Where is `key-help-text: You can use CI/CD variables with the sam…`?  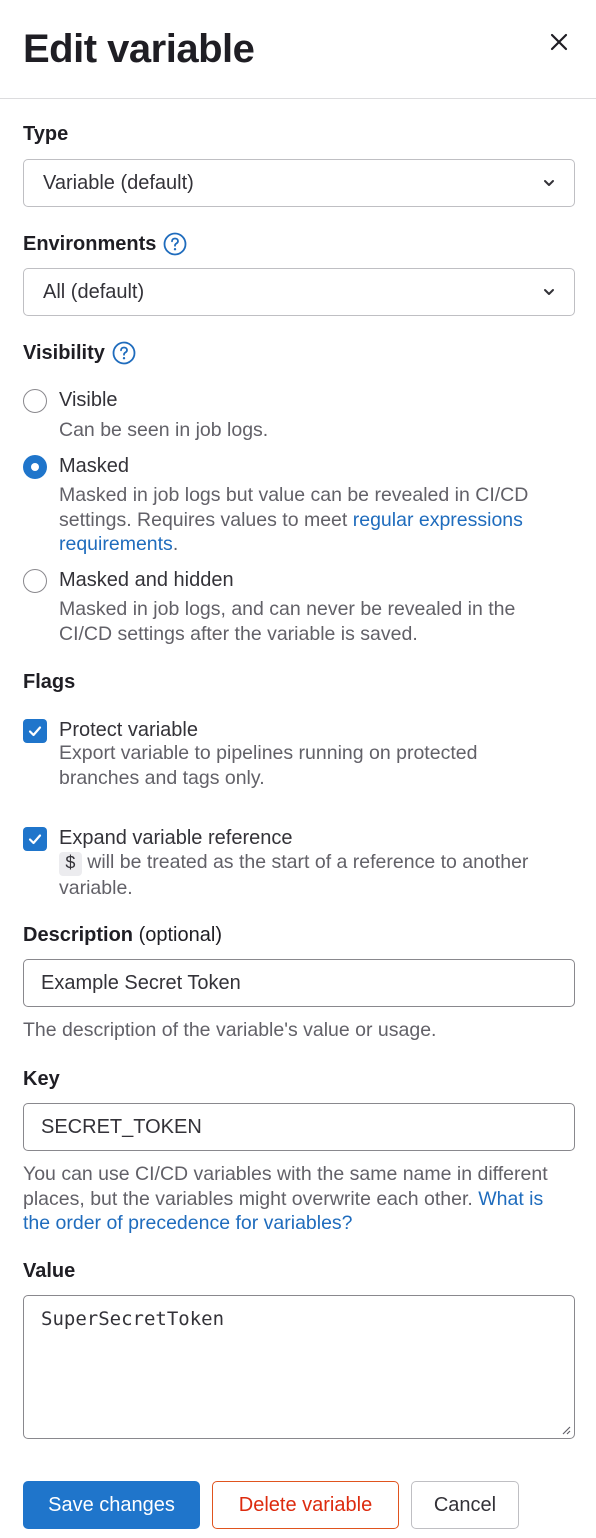 key-help-text: You can use CI/CD variables with the sam… is located at coordinates (285, 1186).